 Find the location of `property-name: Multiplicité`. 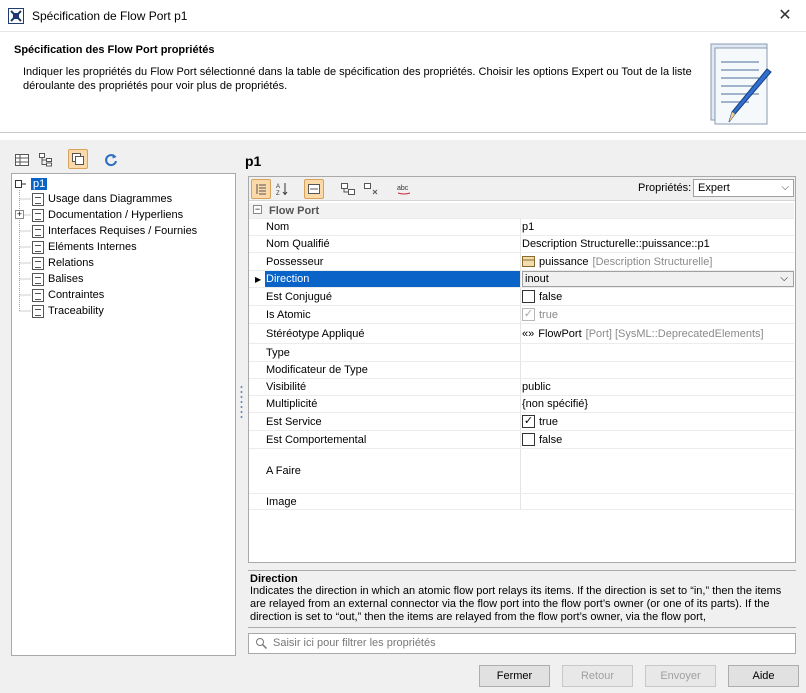

property-name: Multiplicité is located at coordinates (393, 404).